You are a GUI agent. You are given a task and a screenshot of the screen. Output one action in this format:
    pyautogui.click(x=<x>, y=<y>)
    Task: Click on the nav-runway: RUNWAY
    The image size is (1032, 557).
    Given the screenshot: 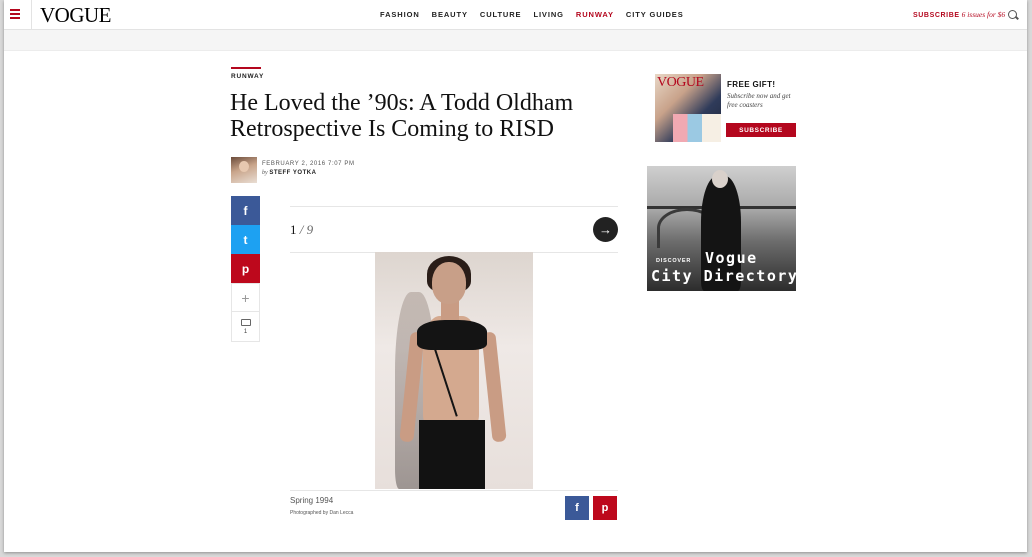 What is the action you would take?
    pyautogui.click(x=595, y=15)
    